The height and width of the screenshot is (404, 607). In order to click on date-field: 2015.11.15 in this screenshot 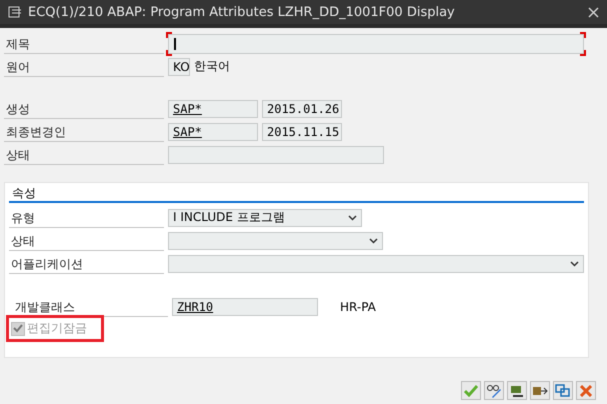, I will do `click(302, 131)`.